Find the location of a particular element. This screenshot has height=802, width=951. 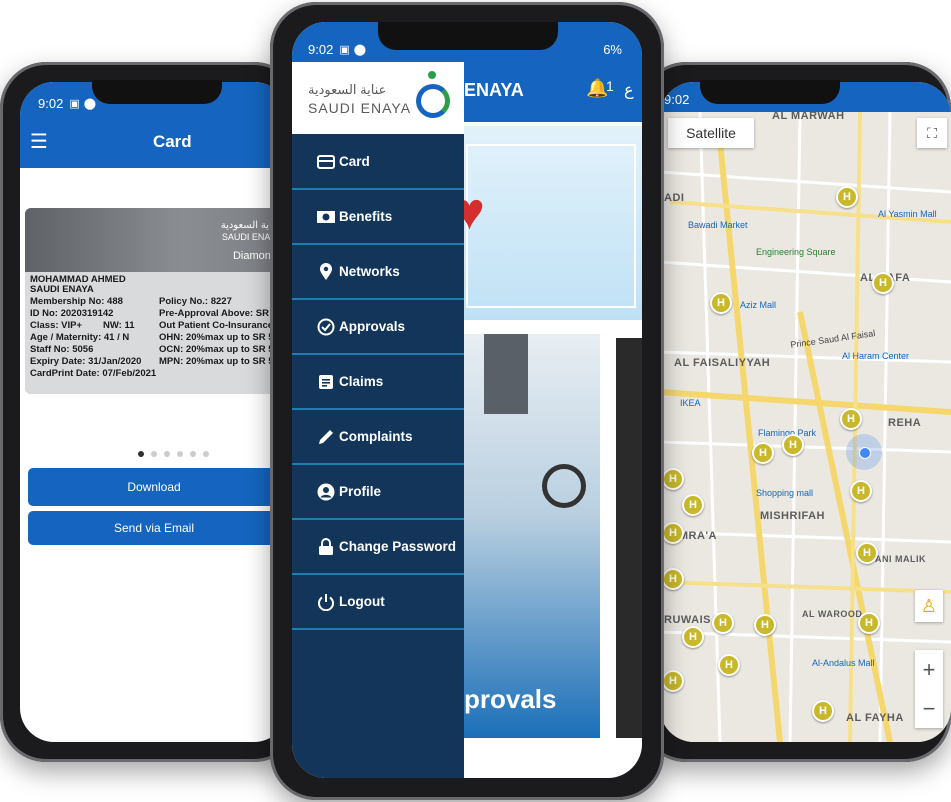

place-label: Engineering Square is located at coordinates (796, 252).